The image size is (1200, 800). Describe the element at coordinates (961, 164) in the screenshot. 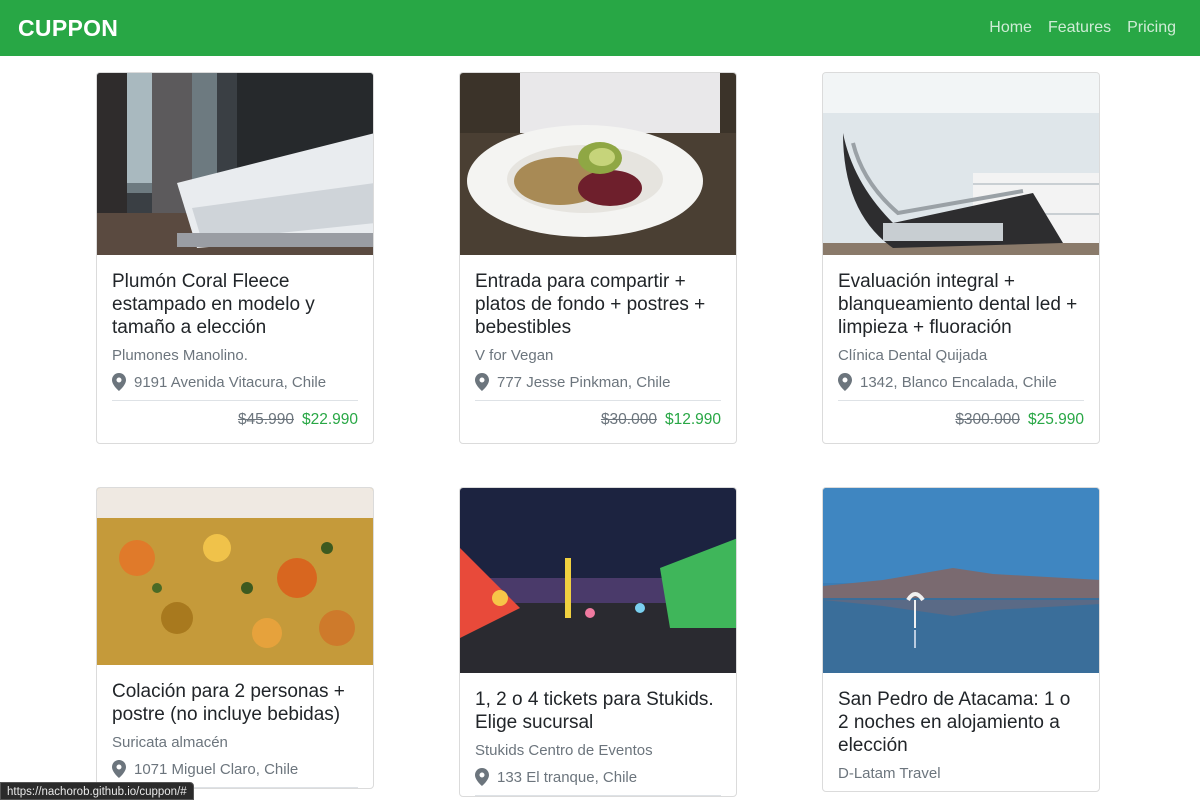

I see `dental-chair-photo` at that location.